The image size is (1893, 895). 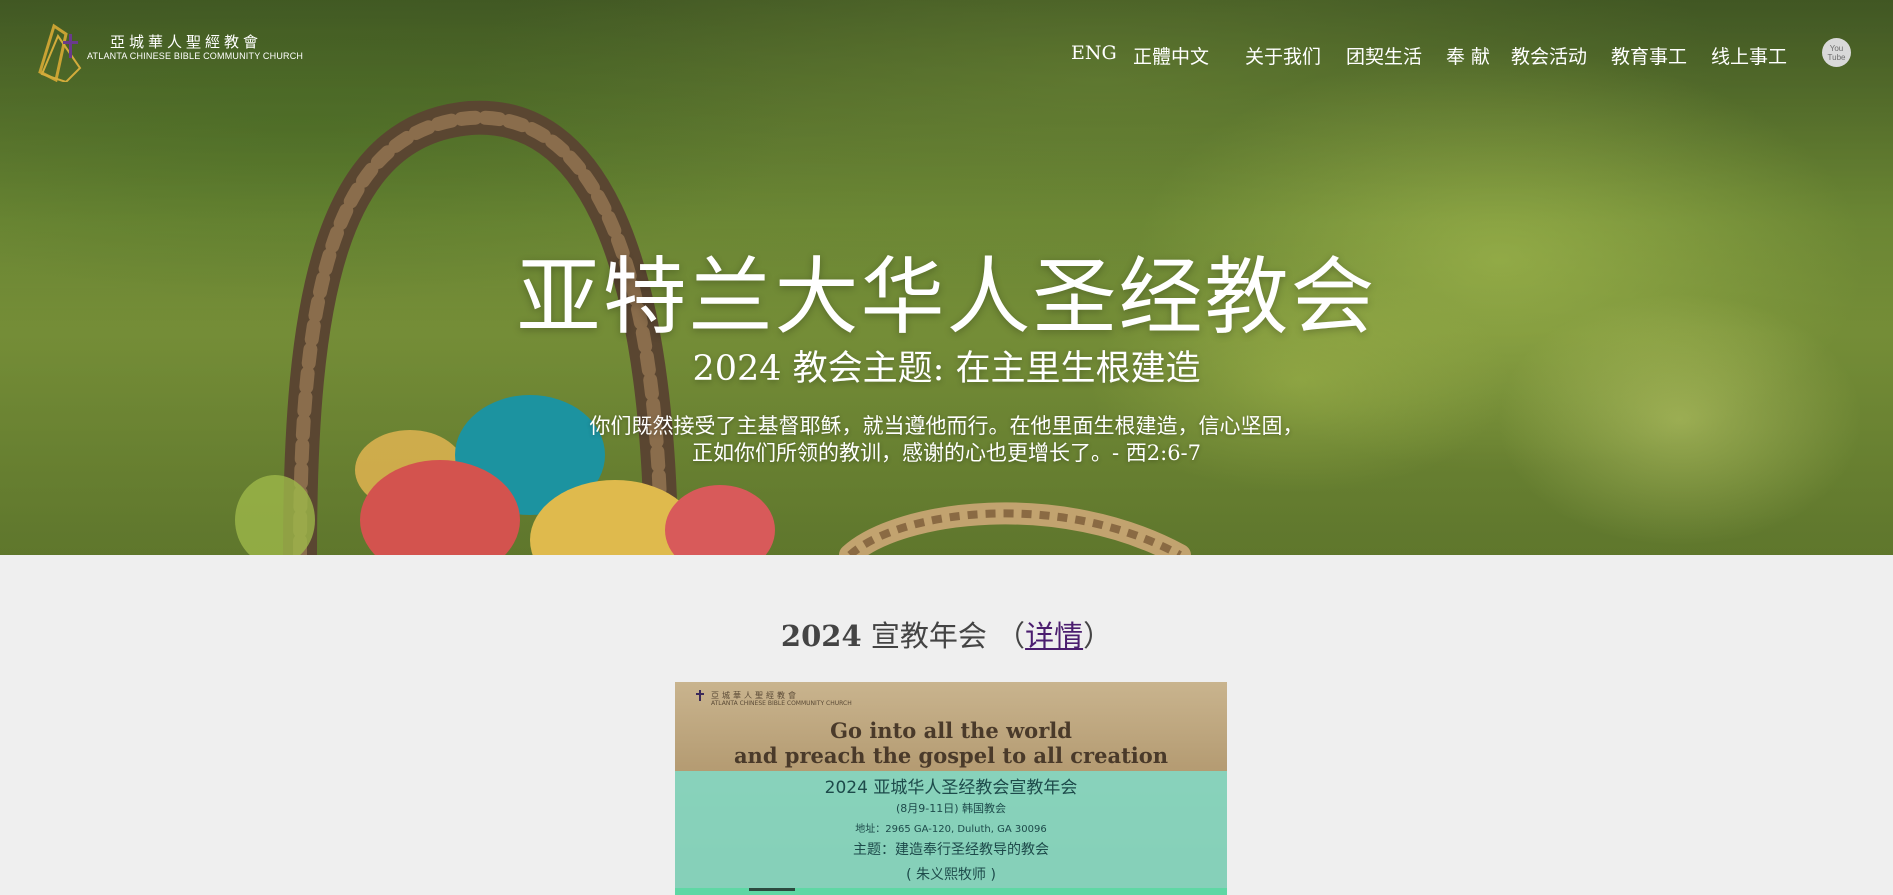 I want to click on main-nav: ENG 正體中文 关于我们 团契生活 奉 献 教会活动 教育事工 线上事工, so click(x=946, y=57).